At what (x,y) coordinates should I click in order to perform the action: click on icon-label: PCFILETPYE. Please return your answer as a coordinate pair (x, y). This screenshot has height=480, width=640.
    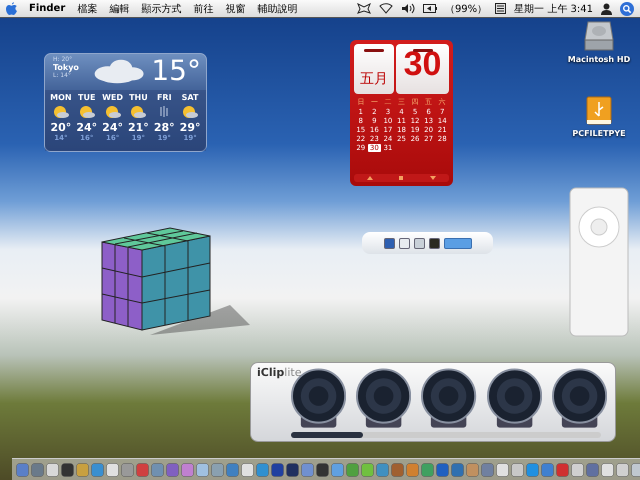
    Looking at the image, I should click on (599, 133).